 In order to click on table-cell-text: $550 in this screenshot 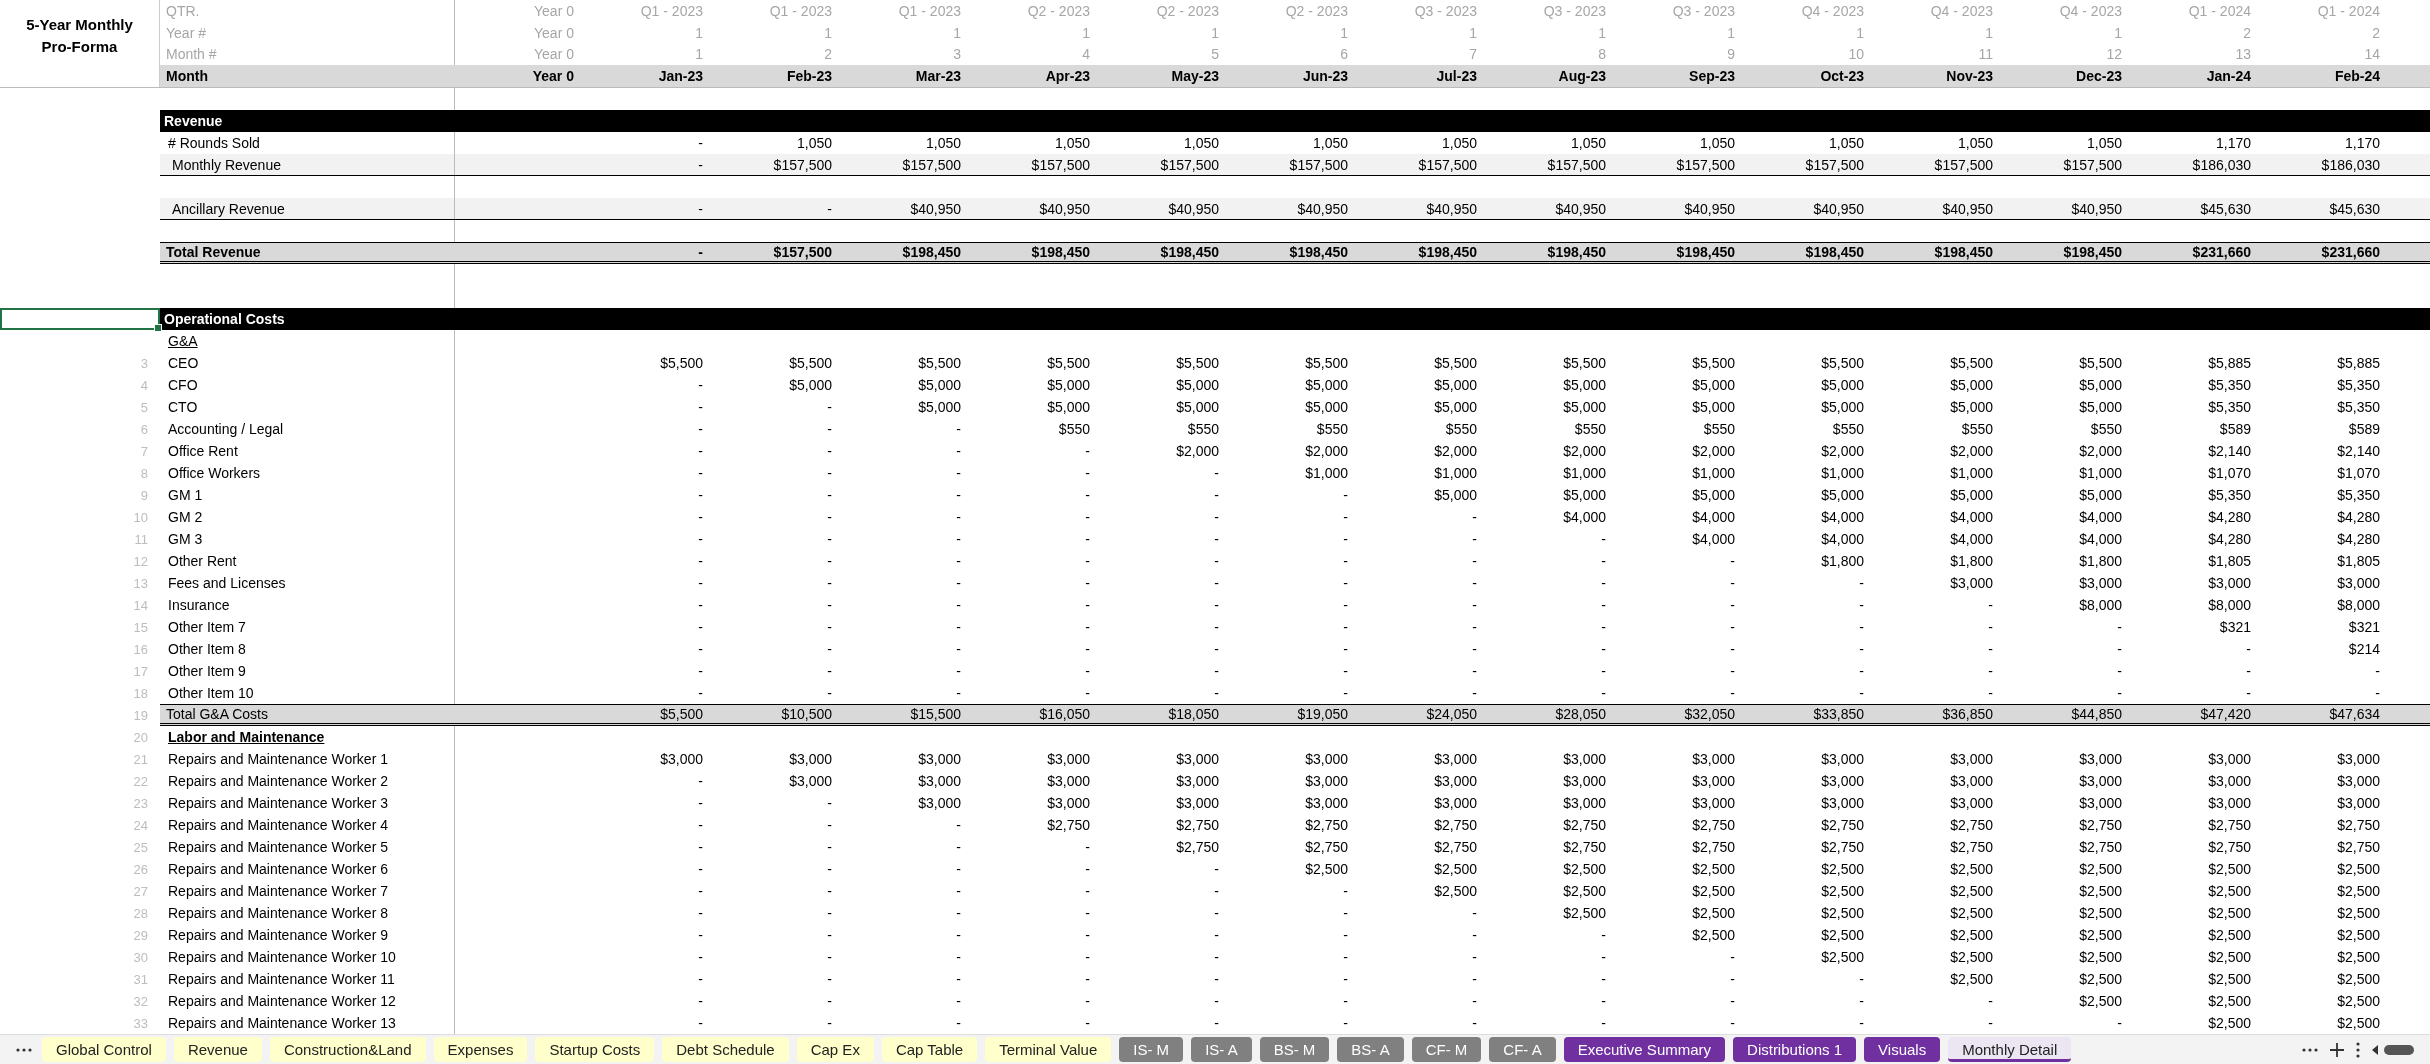, I will do `click(2106, 429)`.